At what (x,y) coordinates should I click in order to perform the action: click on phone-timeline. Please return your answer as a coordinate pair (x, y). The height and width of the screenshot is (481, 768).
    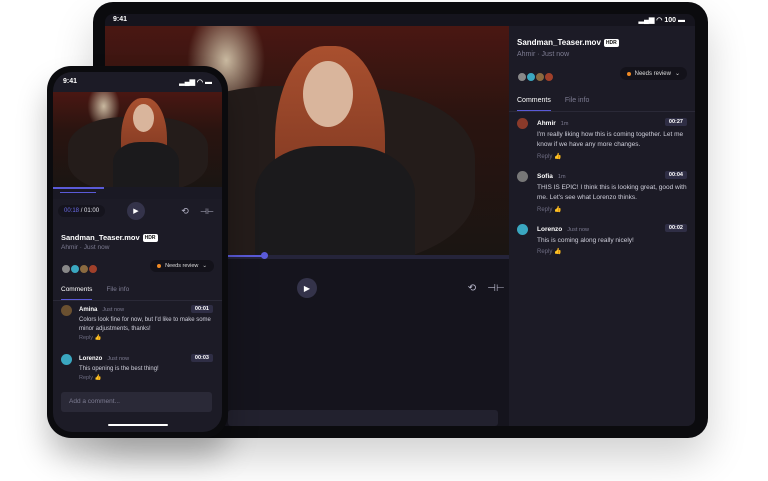
    Looking at the image, I should click on (137, 193).